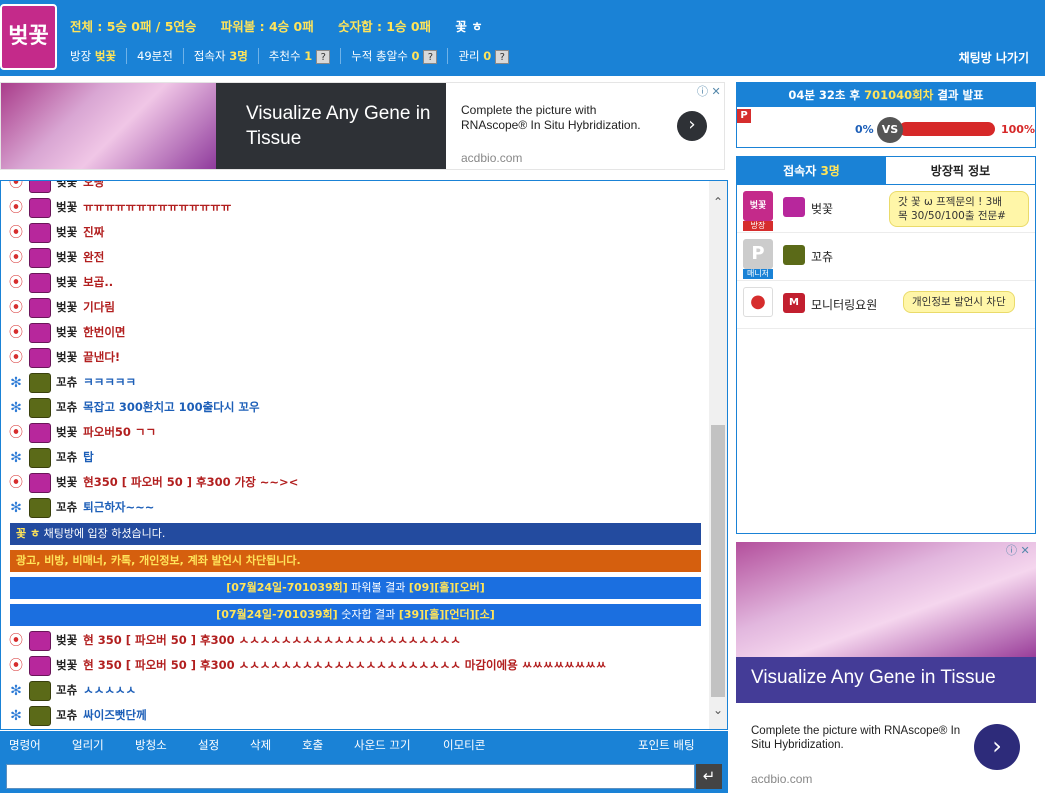 This screenshot has width=1045, height=793. I want to click on chat-toolbar: 명령어 얼리기 방청소 설정 삭제 호출 사운드 끄기 이모티콘 포인트 배팅, so click(364, 744).